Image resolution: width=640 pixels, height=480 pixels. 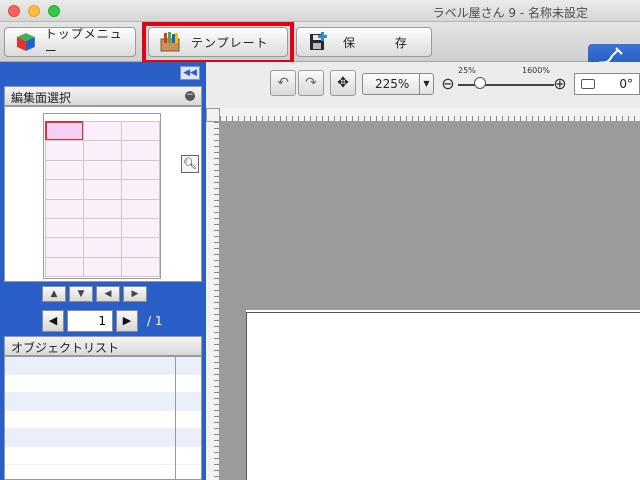 What do you see at coordinates (480, 83) in the screenshot?
I see `zoom-slider-knob` at bounding box center [480, 83].